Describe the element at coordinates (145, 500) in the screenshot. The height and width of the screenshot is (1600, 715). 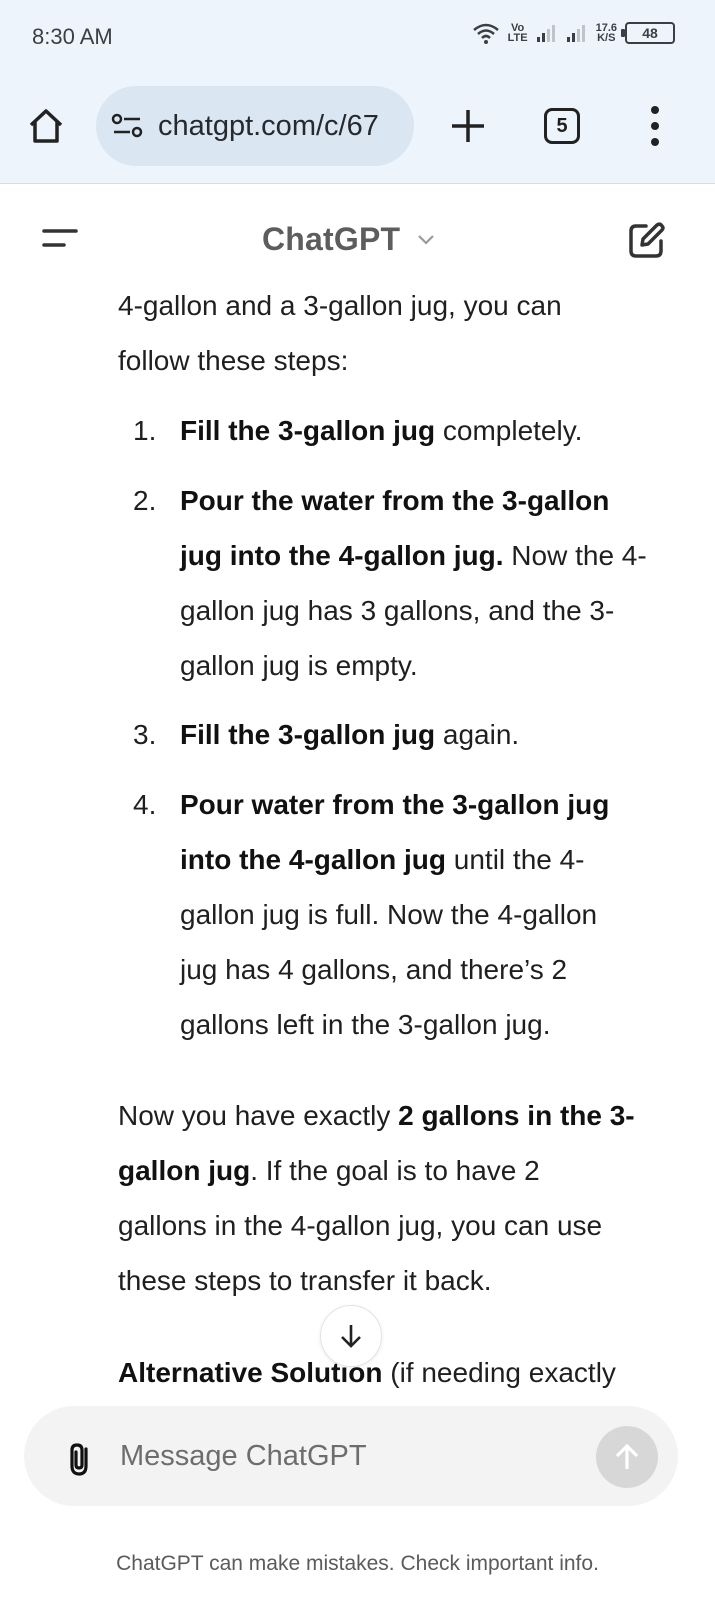
I see `step-number: 2.` at that location.